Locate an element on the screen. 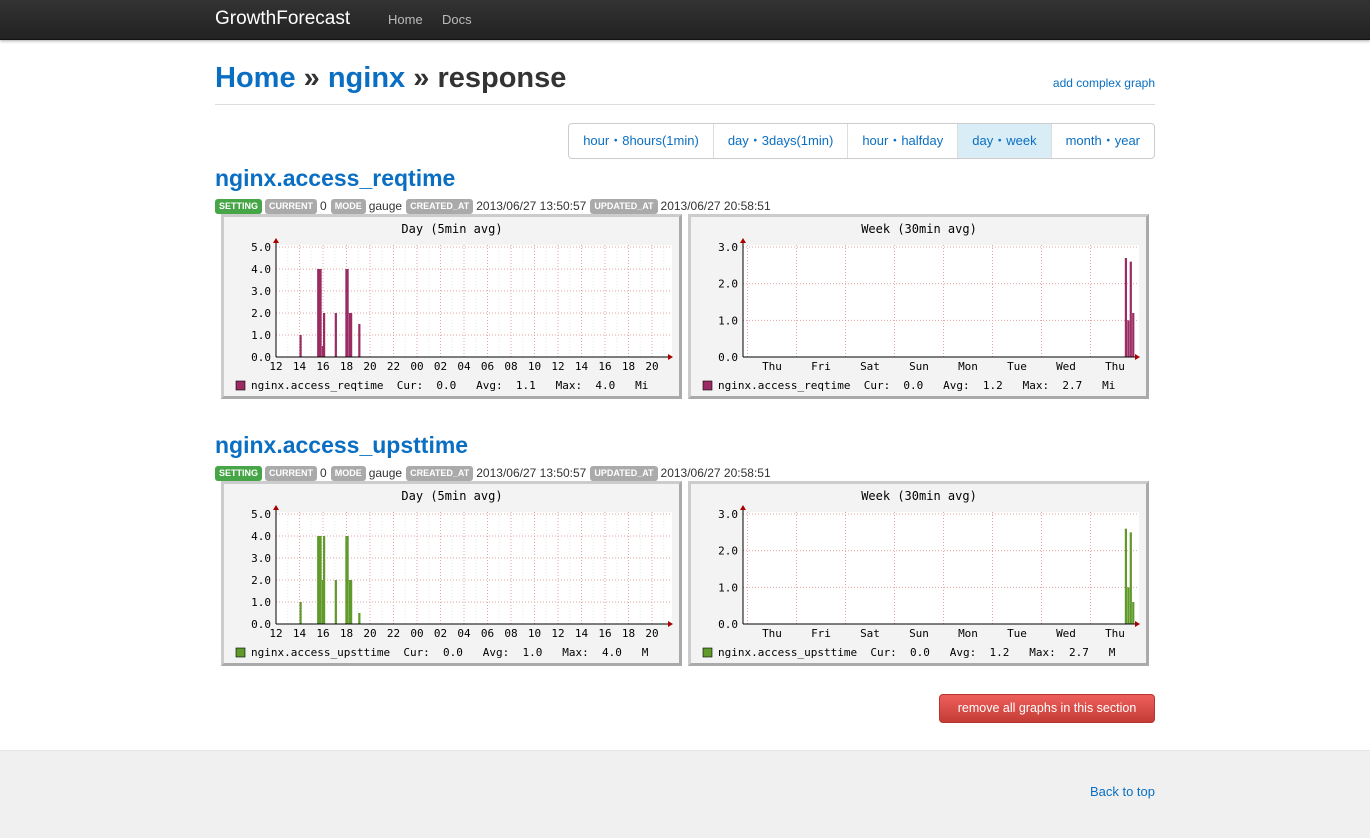 This screenshot has height=838, width=1370. breadcrumb-section: response is located at coordinates (502, 78).